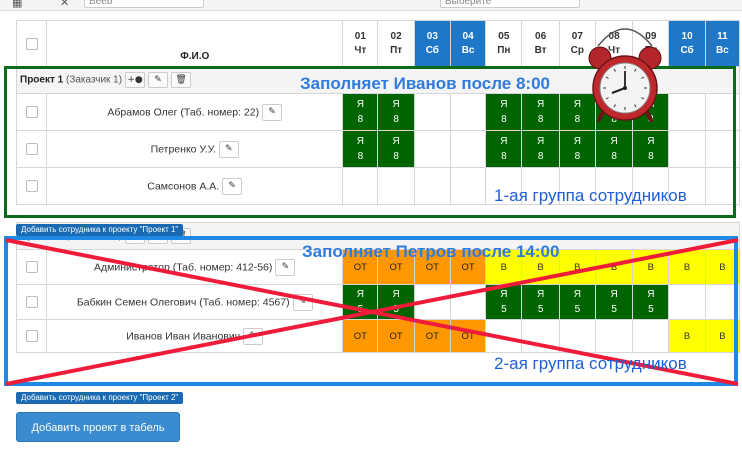 Image resolution: width=742 pixels, height=464 pixels. Describe the element at coordinates (425, 83) in the screenshot. I see `group-1-title: Заполняет Иванов после 8:00` at that location.